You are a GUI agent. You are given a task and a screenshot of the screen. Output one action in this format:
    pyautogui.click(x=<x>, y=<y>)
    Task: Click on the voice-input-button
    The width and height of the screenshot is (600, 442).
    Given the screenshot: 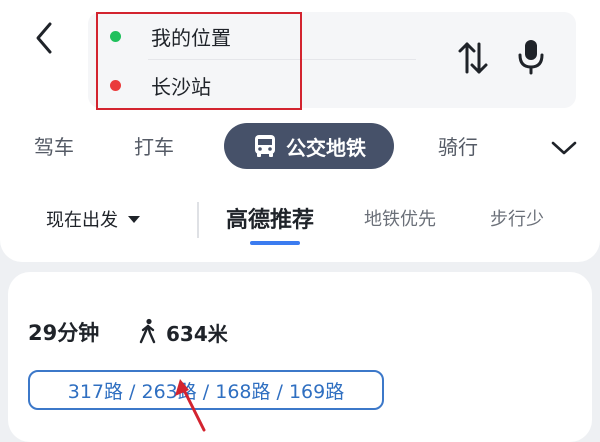 What is the action you would take?
    pyautogui.click(x=531, y=57)
    